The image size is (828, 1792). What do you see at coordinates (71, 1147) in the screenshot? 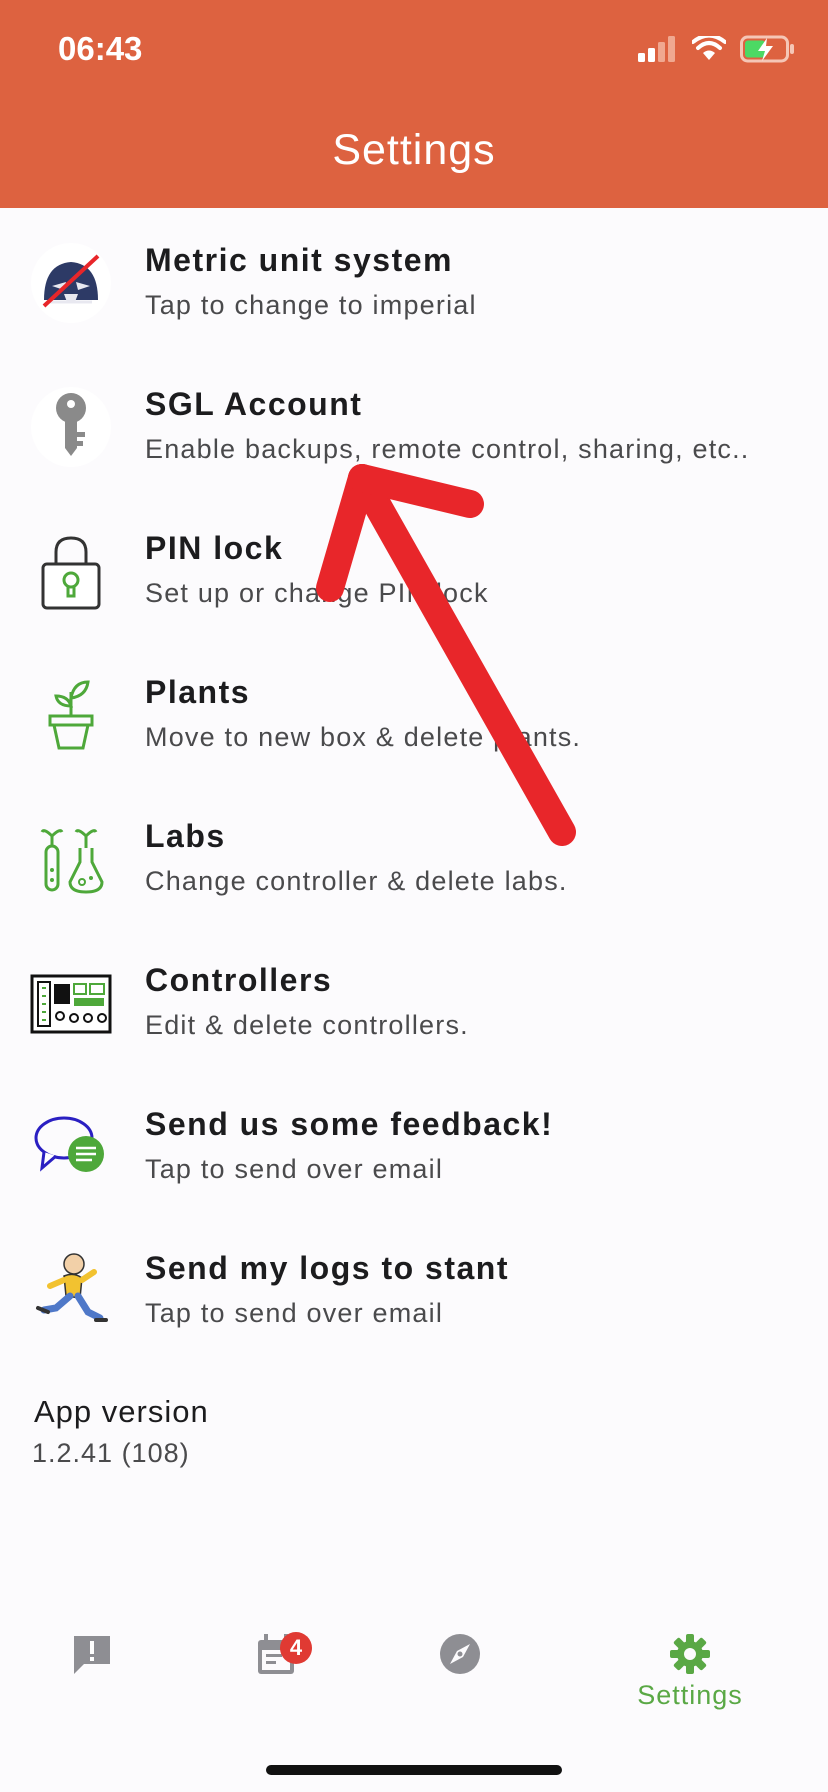
I see `chat-bubbles-icon` at bounding box center [71, 1147].